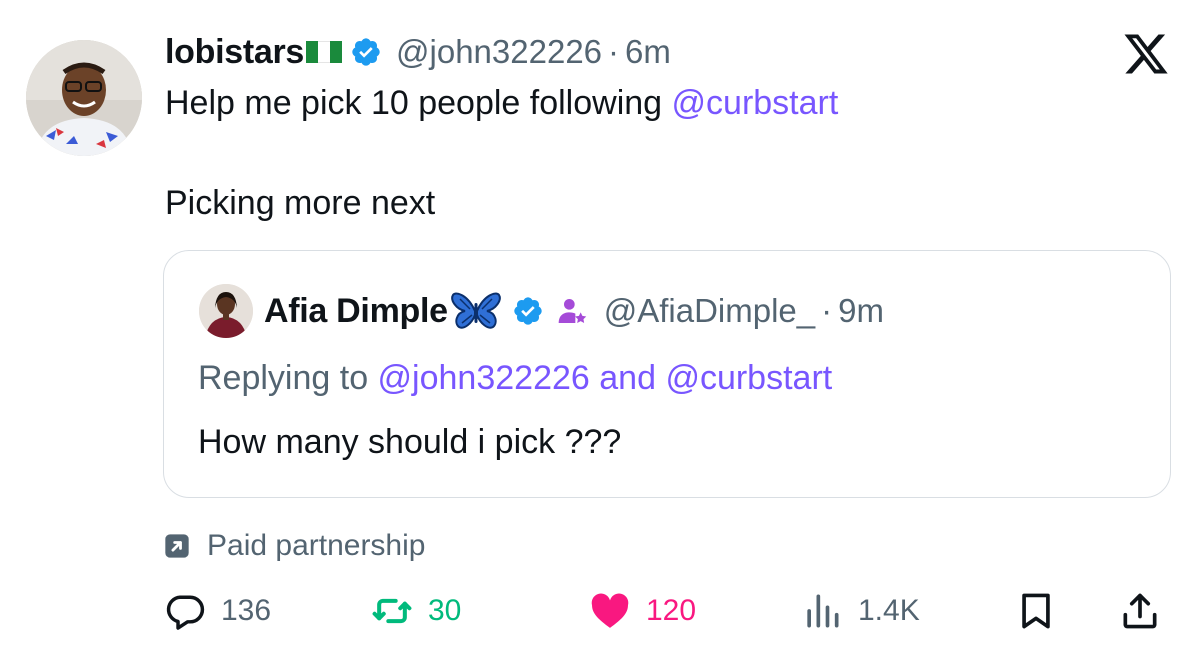  What do you see at coordinates (300, 203) in the screenshot?
I see `tweet-text-line2: Picking more next` at bounding box center [300, 203].